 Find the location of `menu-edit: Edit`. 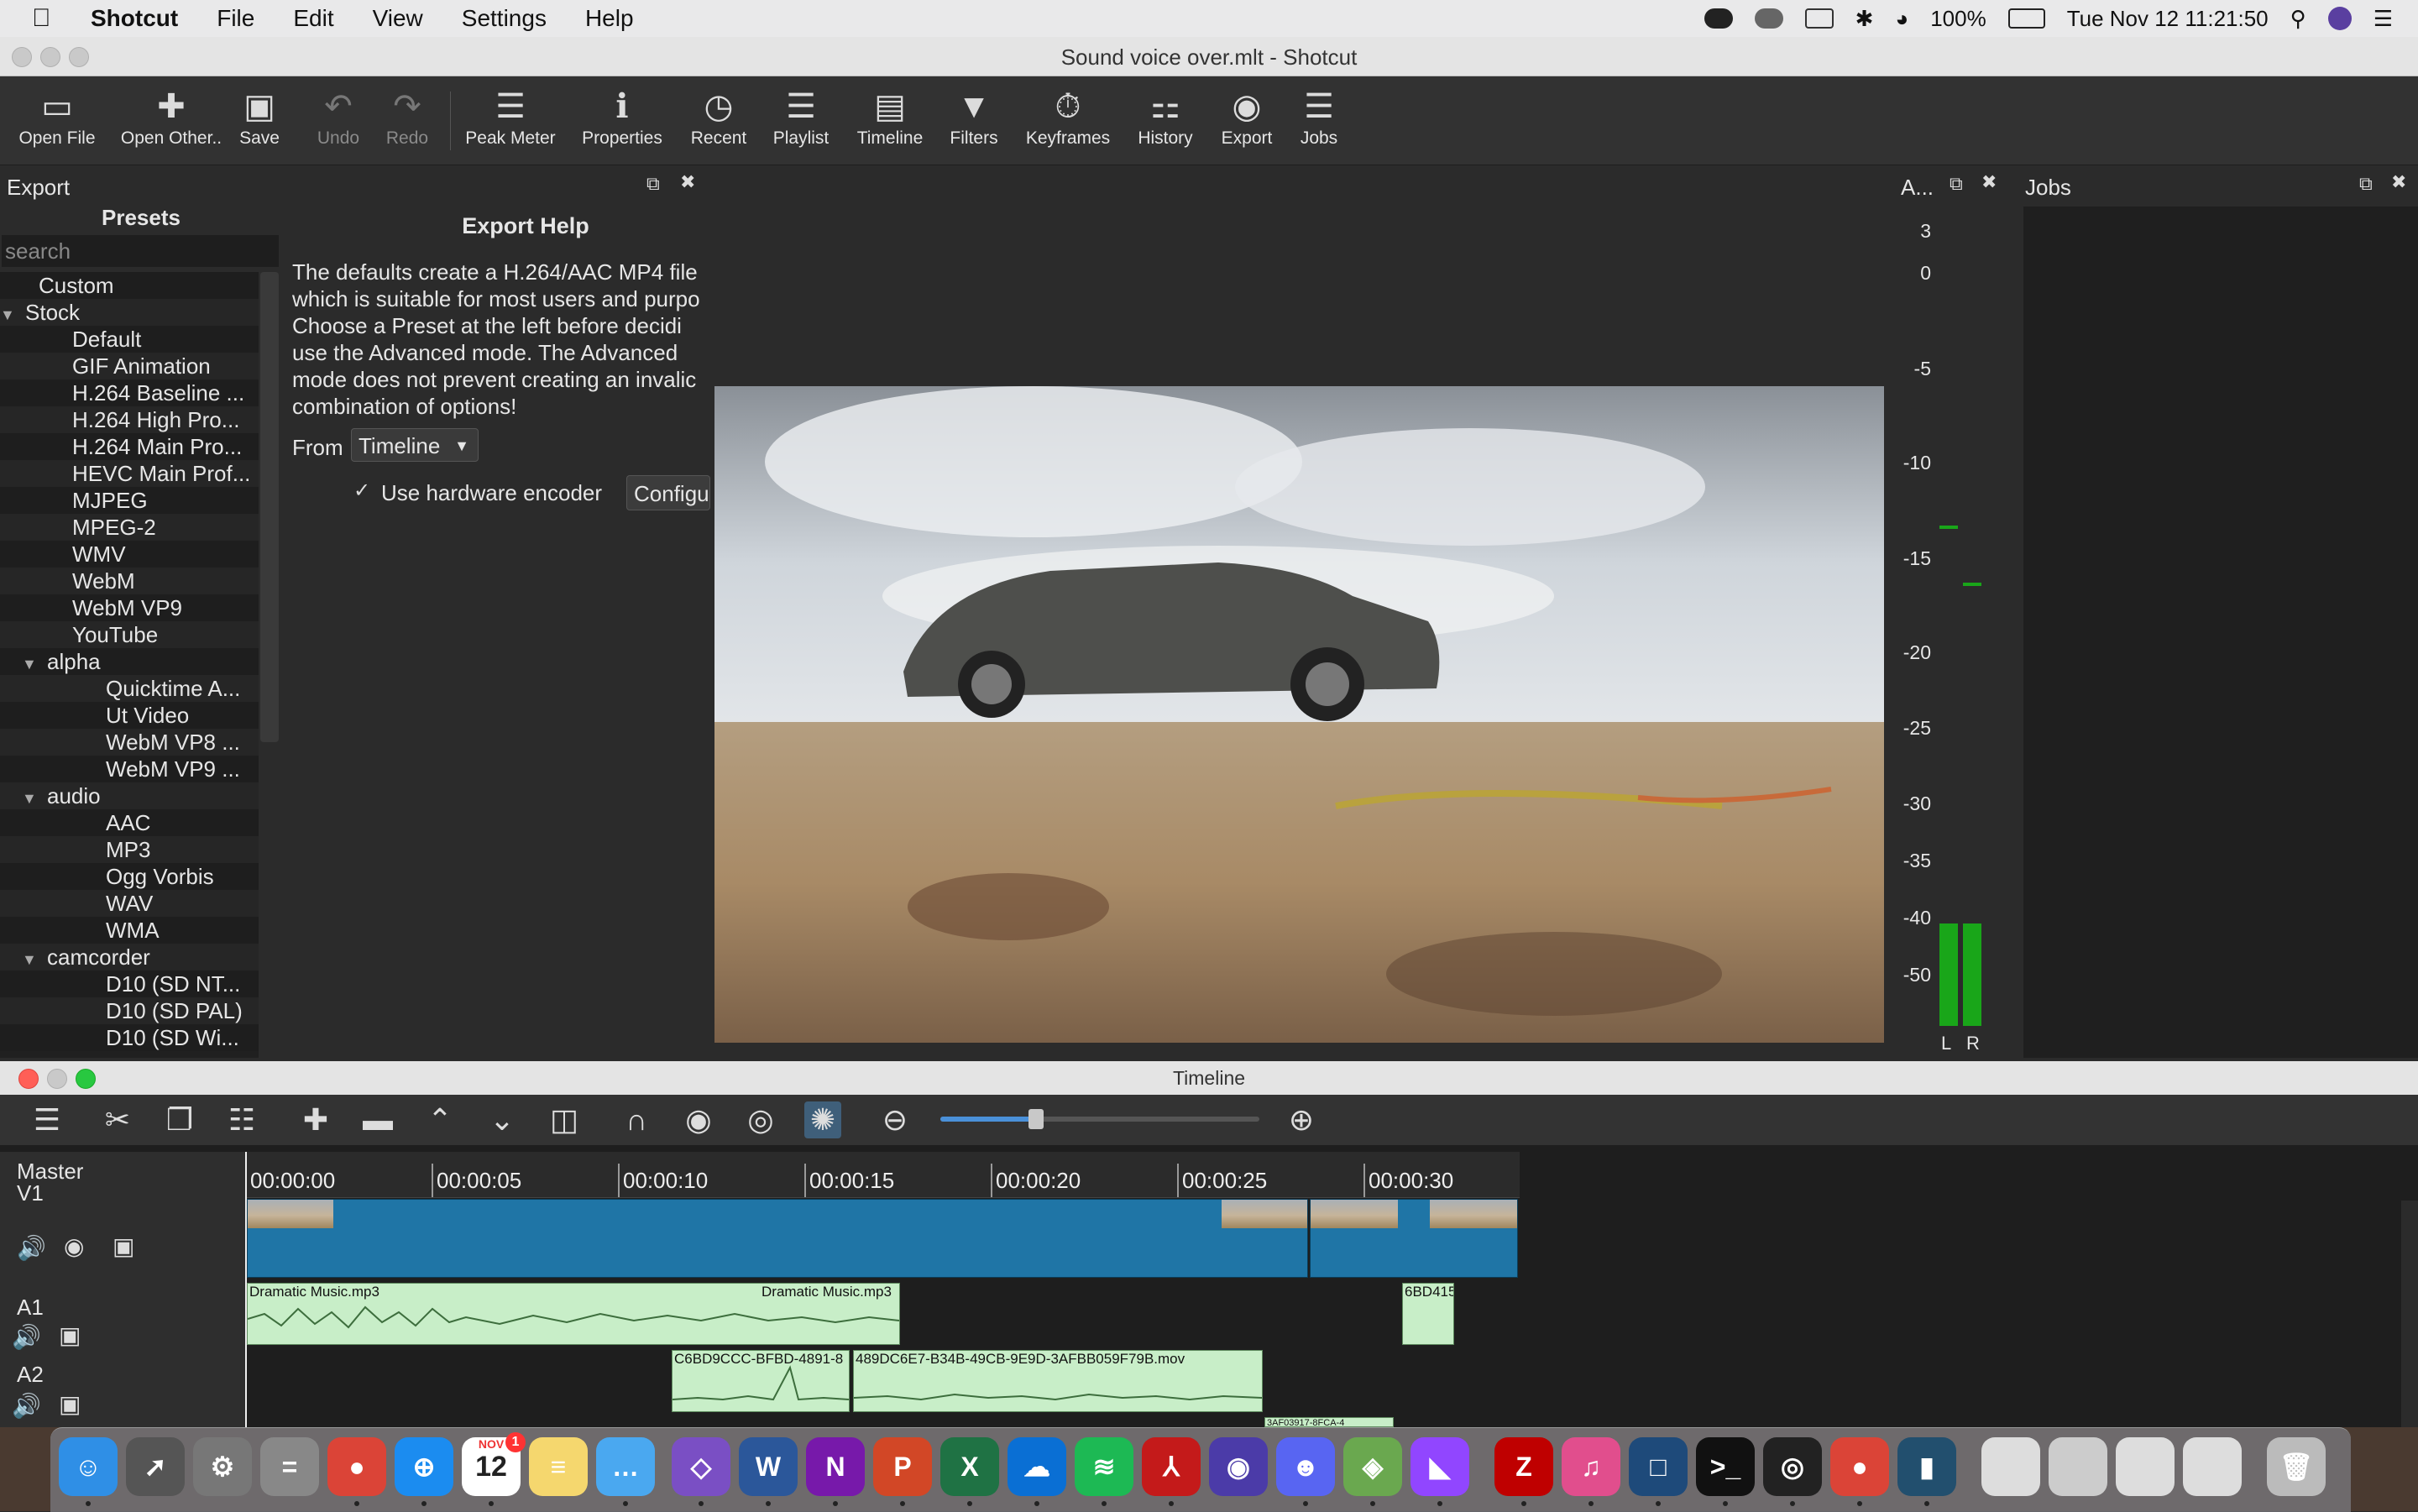

menu-edit: Edit is located at coordinates (313, 18).